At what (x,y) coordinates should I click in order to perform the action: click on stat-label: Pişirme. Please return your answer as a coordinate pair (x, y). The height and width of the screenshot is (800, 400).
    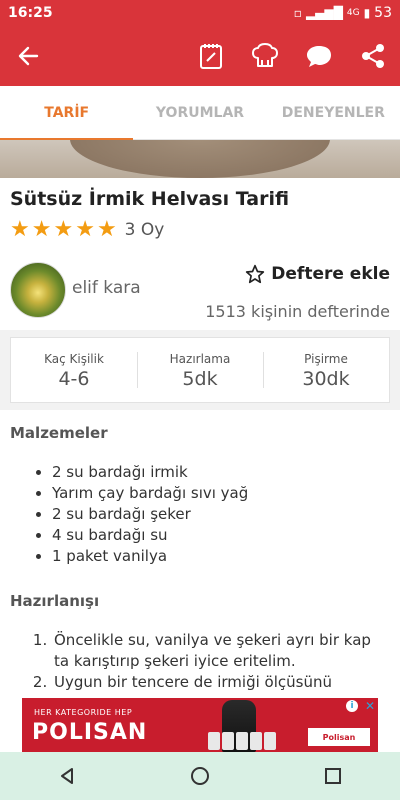
    Looking at the image, I should click on (326, 359).